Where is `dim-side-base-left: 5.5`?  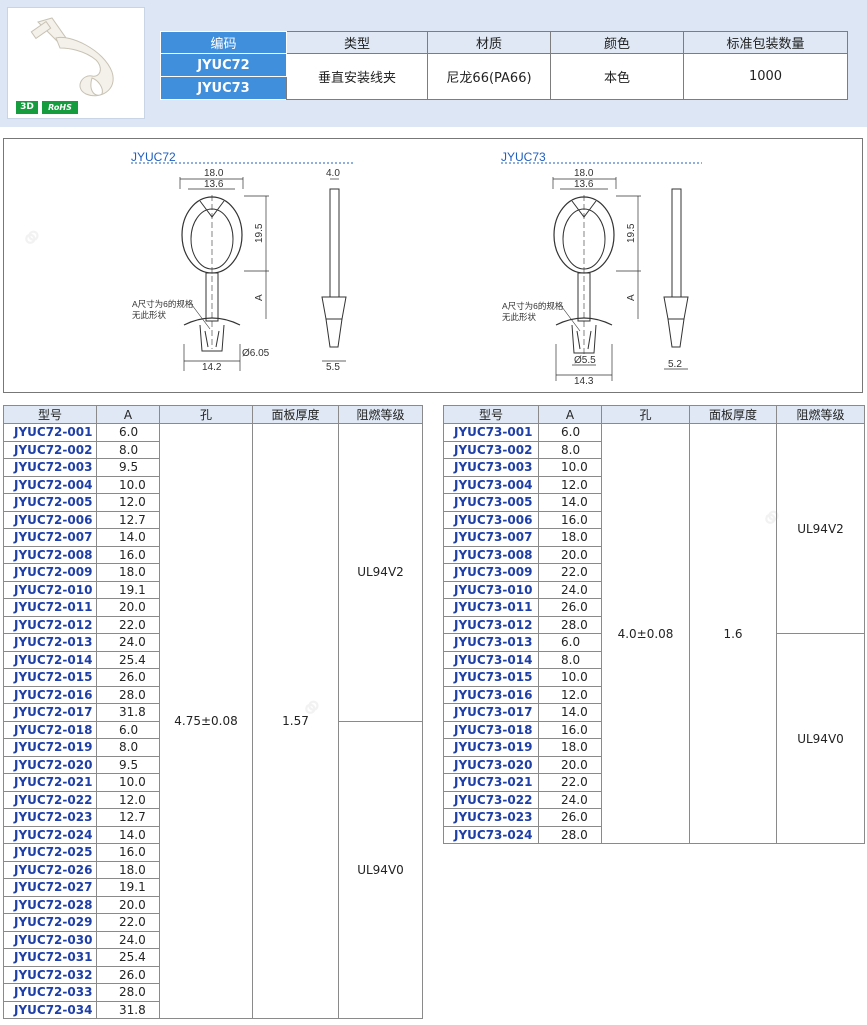 dim-side-base-left: 5.5 is located at coordinates (333, 367).